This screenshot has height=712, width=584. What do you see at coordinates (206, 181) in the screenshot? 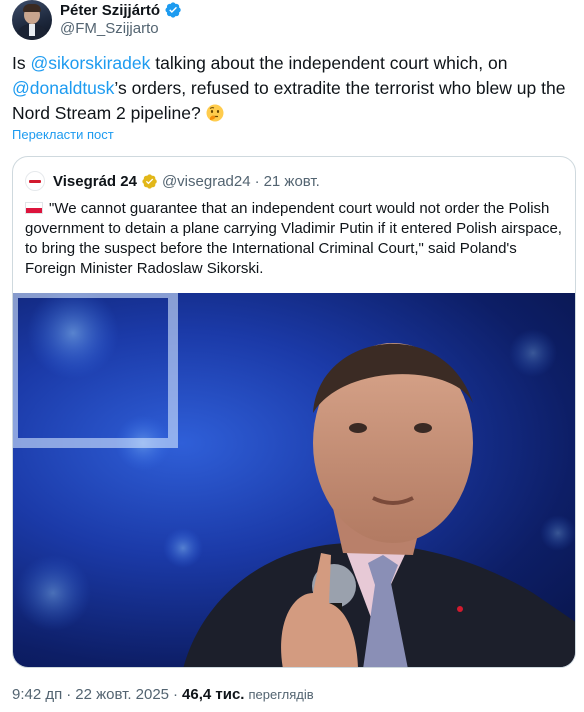
I see `quoted-author-handle: @visegrad24` at bounding box center [206, 181].